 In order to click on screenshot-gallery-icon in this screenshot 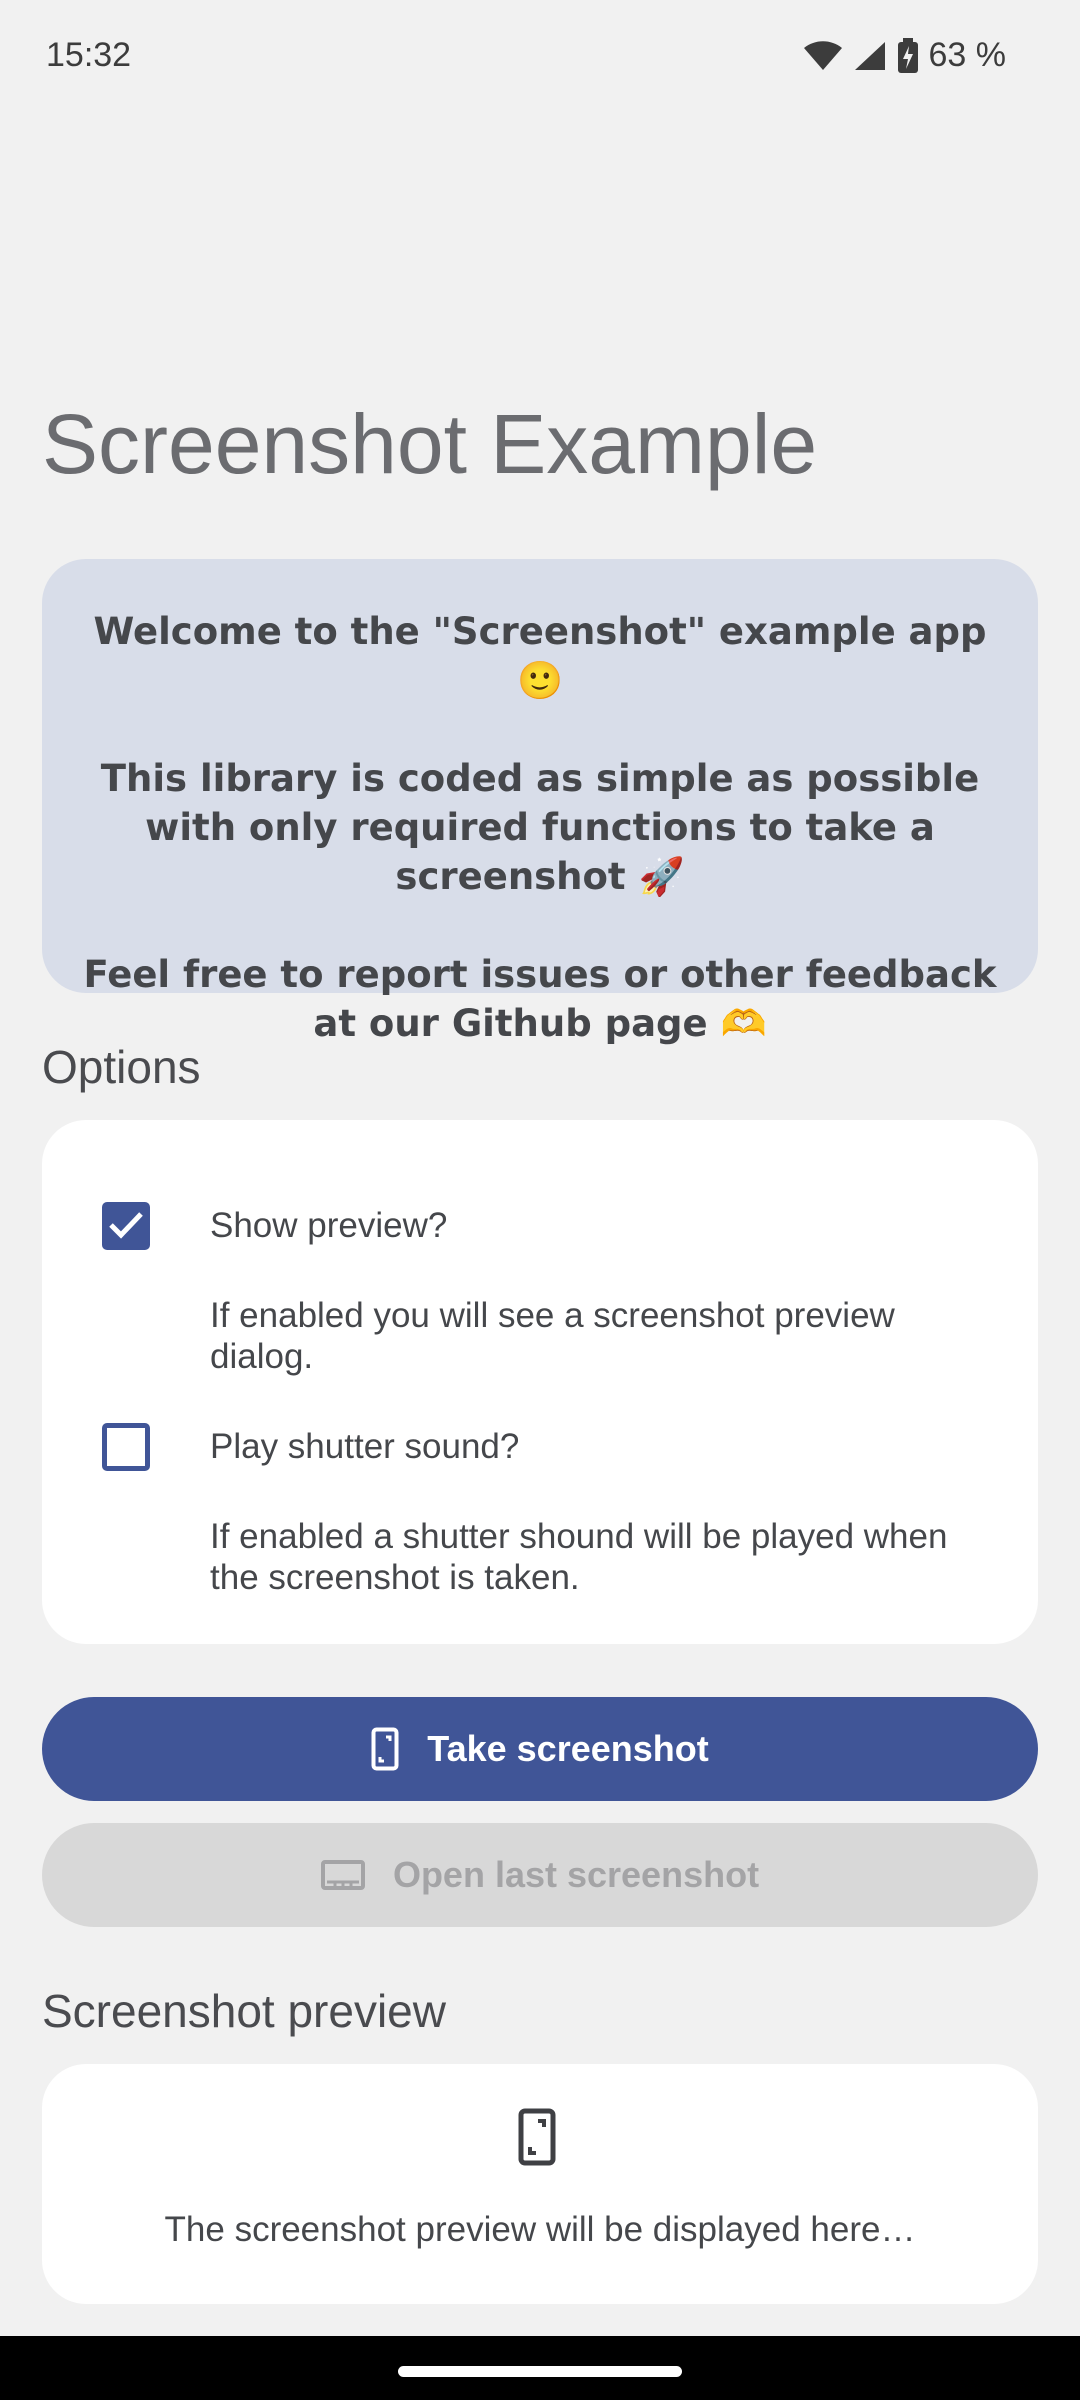, I will do `click(342, 1875)`.